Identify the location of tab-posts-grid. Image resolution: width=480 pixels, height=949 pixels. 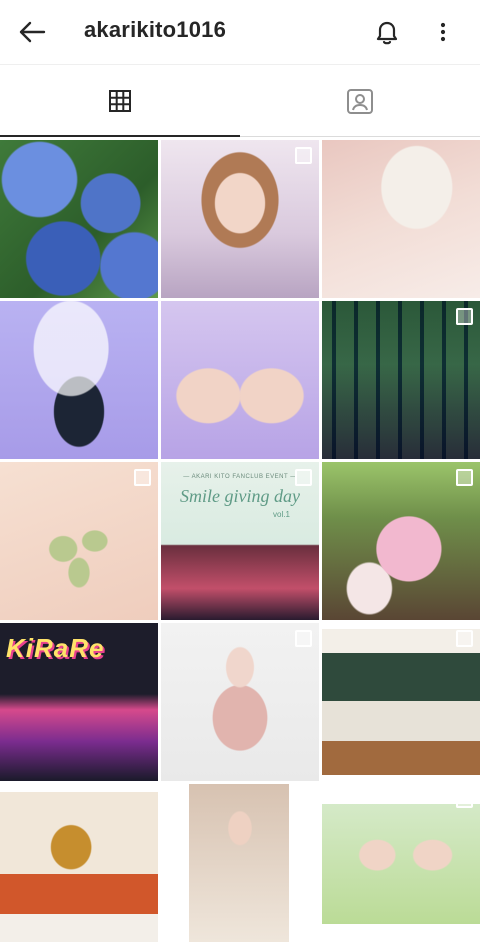
(120, 101).